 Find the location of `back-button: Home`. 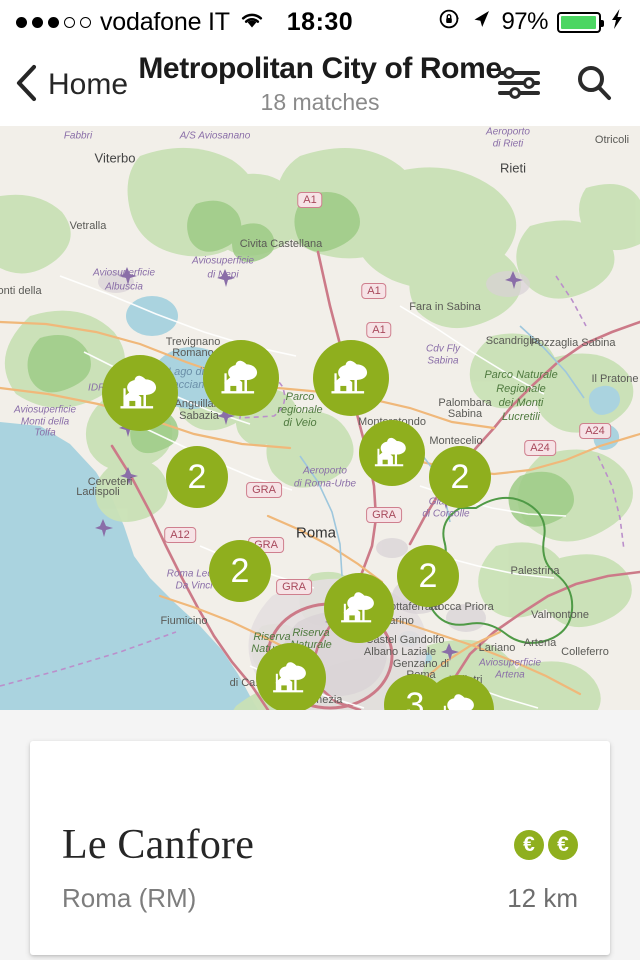

back-button: Home is located at coordinates (64, 85).